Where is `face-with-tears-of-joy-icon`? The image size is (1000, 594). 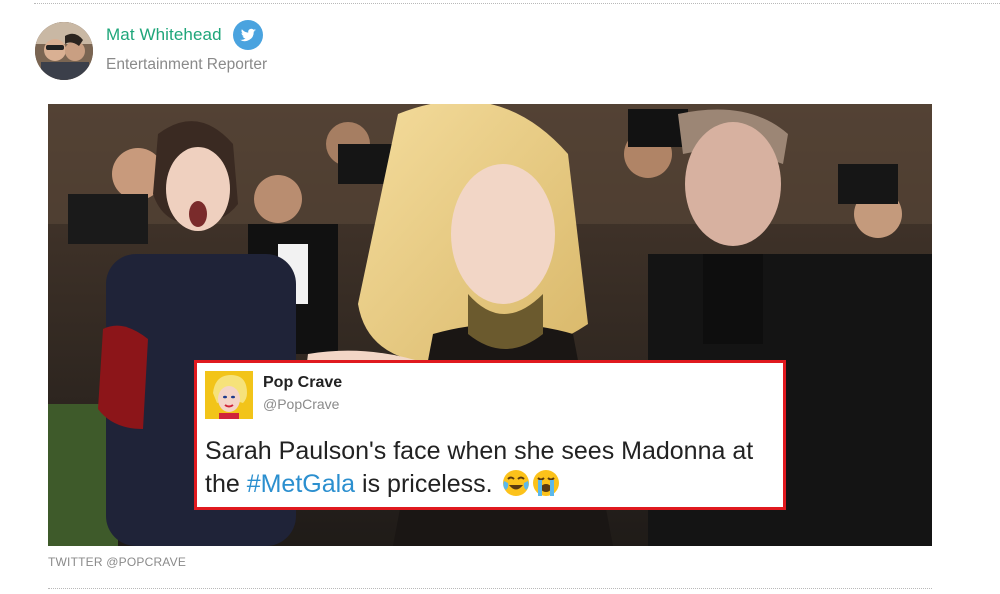
face-with-tears-of-joy-icon is located at coordinates (516, 483).